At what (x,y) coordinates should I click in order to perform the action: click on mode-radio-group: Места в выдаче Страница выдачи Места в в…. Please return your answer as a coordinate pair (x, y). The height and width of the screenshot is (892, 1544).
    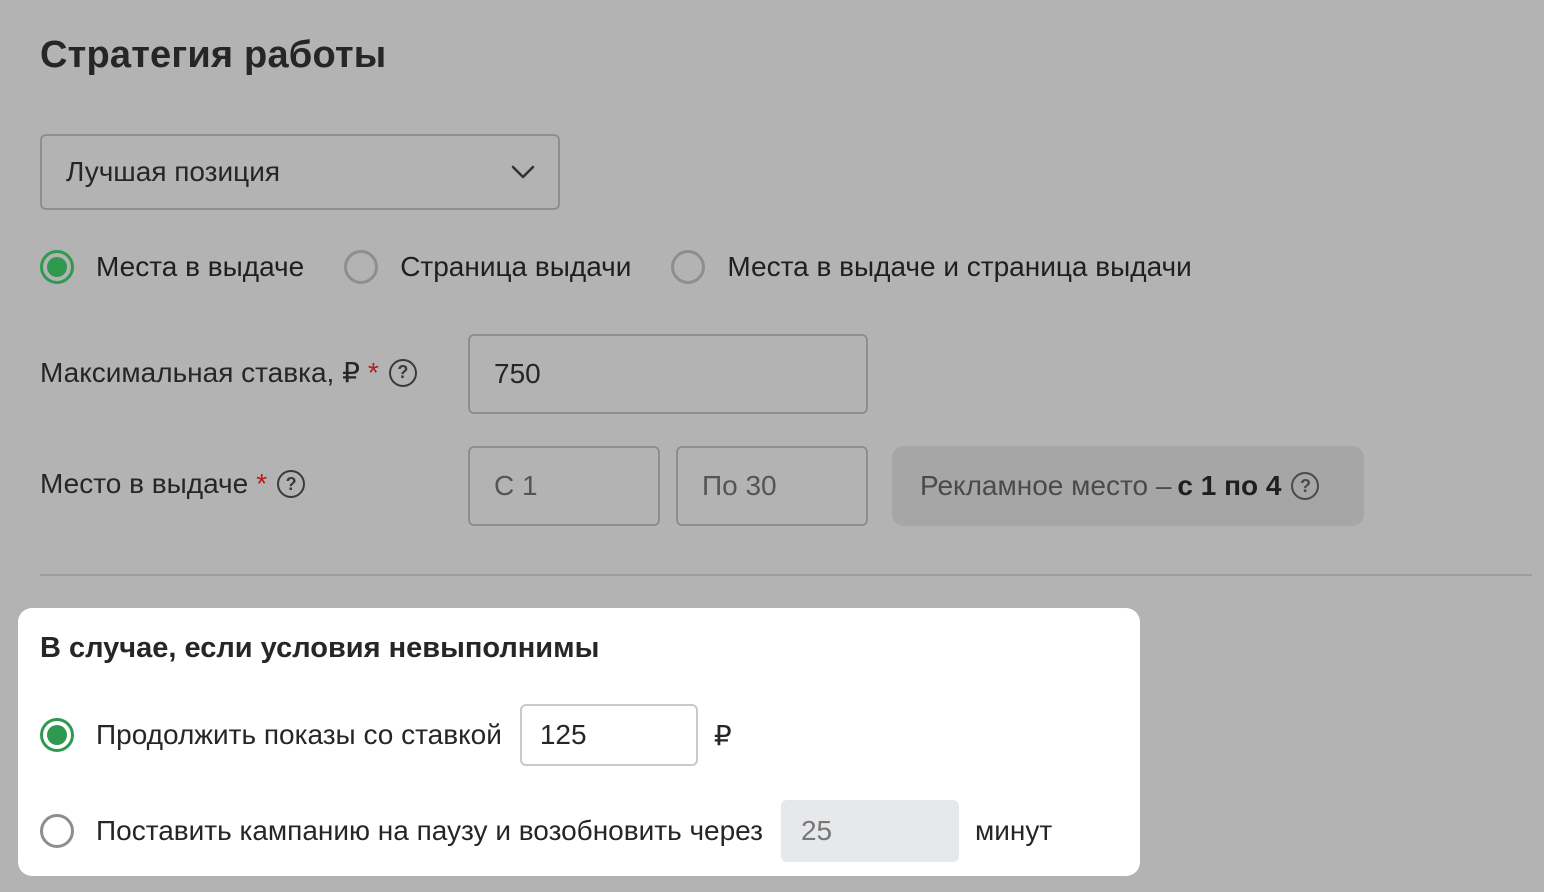
    Looking at the image, I should click on (636, 267).